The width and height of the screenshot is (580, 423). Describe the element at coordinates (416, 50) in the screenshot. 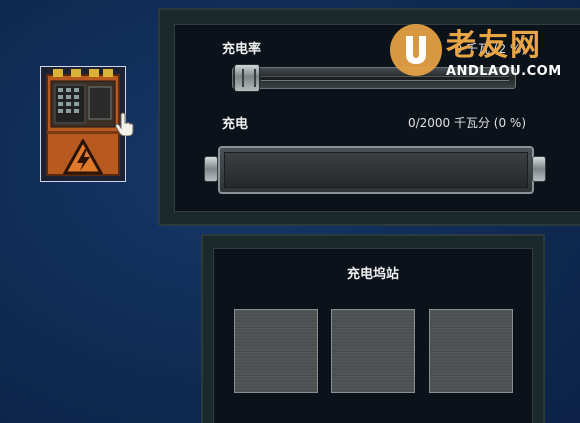

I see `site-watermark-logo` at that location.